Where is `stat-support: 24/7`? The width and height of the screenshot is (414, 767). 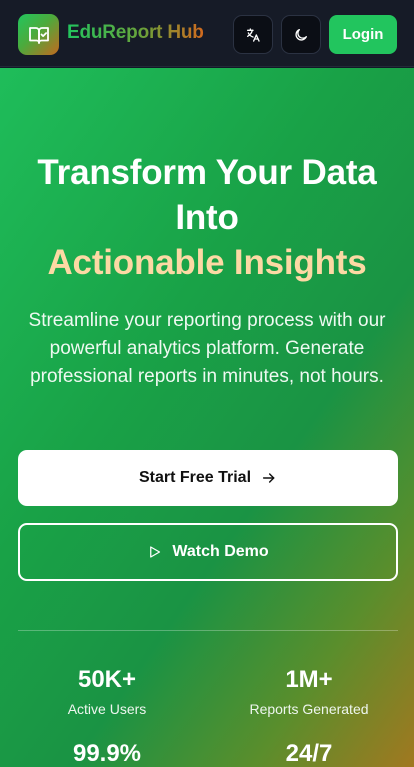 stat-support: 24/7 is located at coordinates (309, 753).